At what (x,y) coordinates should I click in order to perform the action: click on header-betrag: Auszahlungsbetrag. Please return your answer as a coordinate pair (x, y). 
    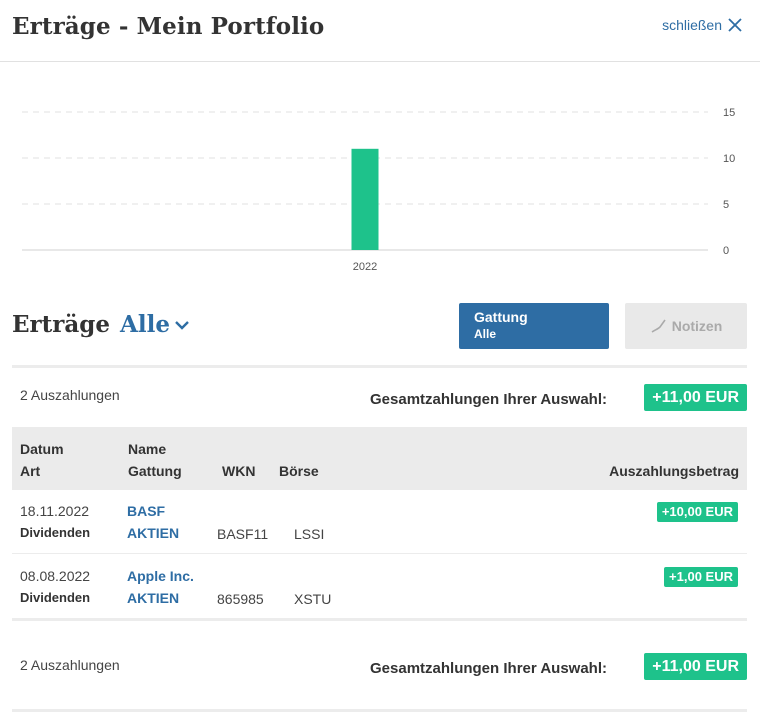
    Looking at the image, I should click on (674, 471).